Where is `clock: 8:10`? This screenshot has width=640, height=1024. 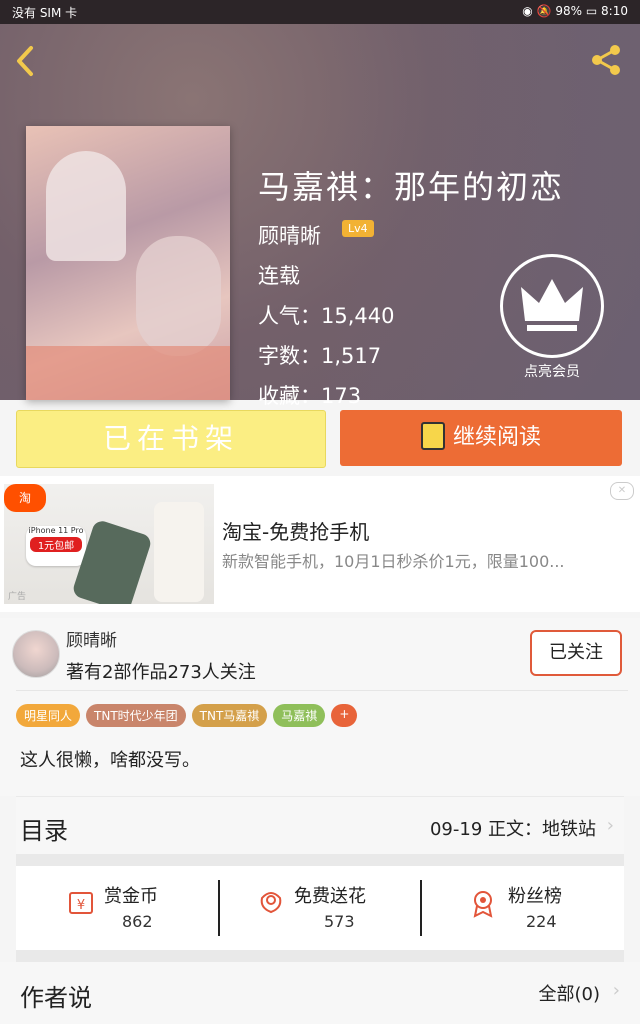
clock: 8:10 is located at coordinates (614, 11).